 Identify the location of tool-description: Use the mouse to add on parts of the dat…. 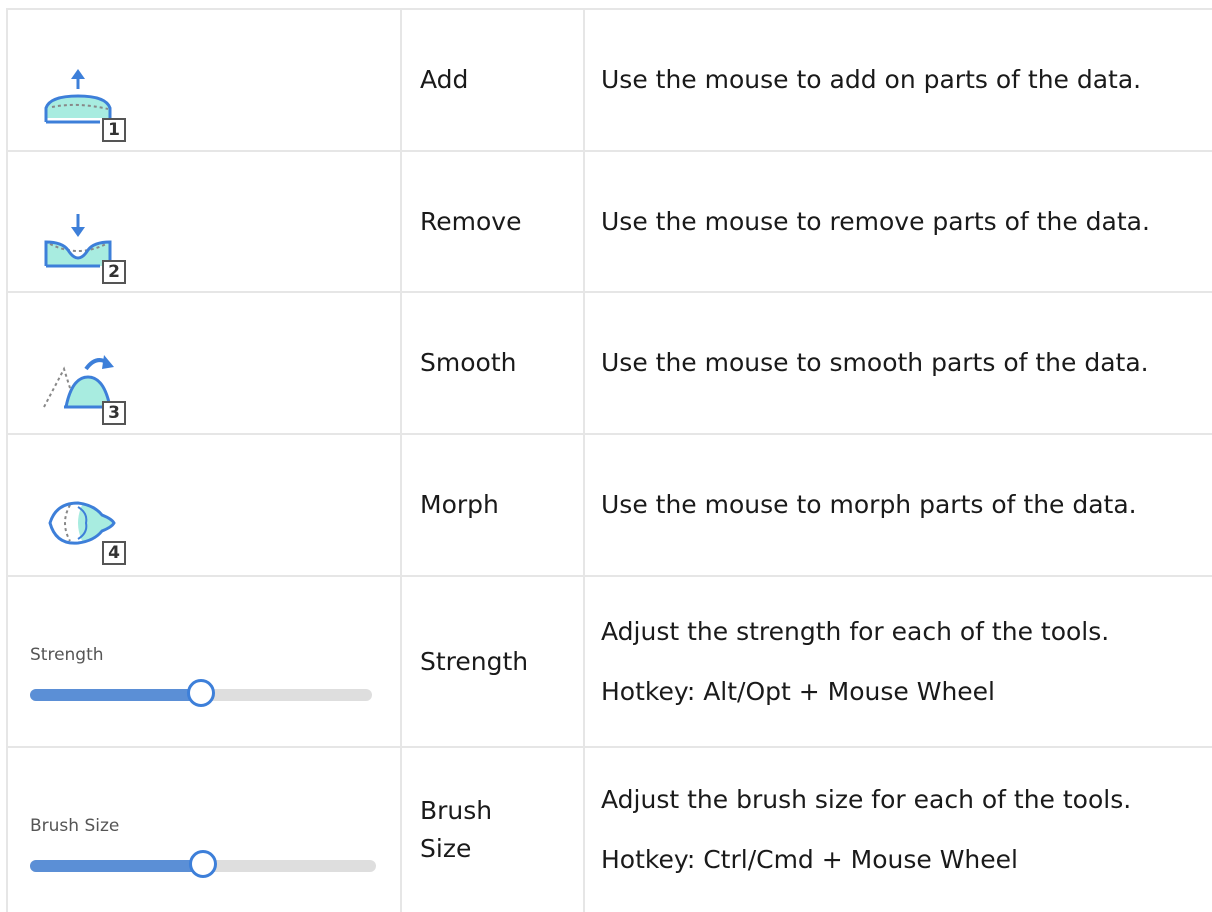
(871, 79).